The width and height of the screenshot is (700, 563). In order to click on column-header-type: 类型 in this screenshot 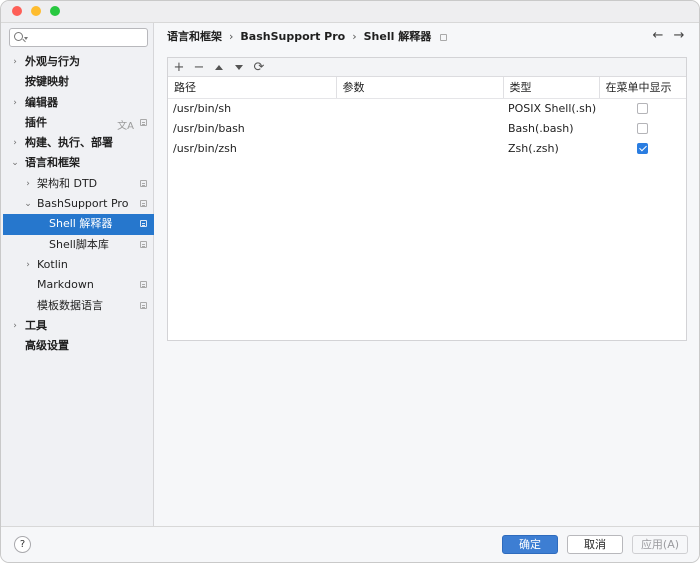, I will do `click(551, 88)`.